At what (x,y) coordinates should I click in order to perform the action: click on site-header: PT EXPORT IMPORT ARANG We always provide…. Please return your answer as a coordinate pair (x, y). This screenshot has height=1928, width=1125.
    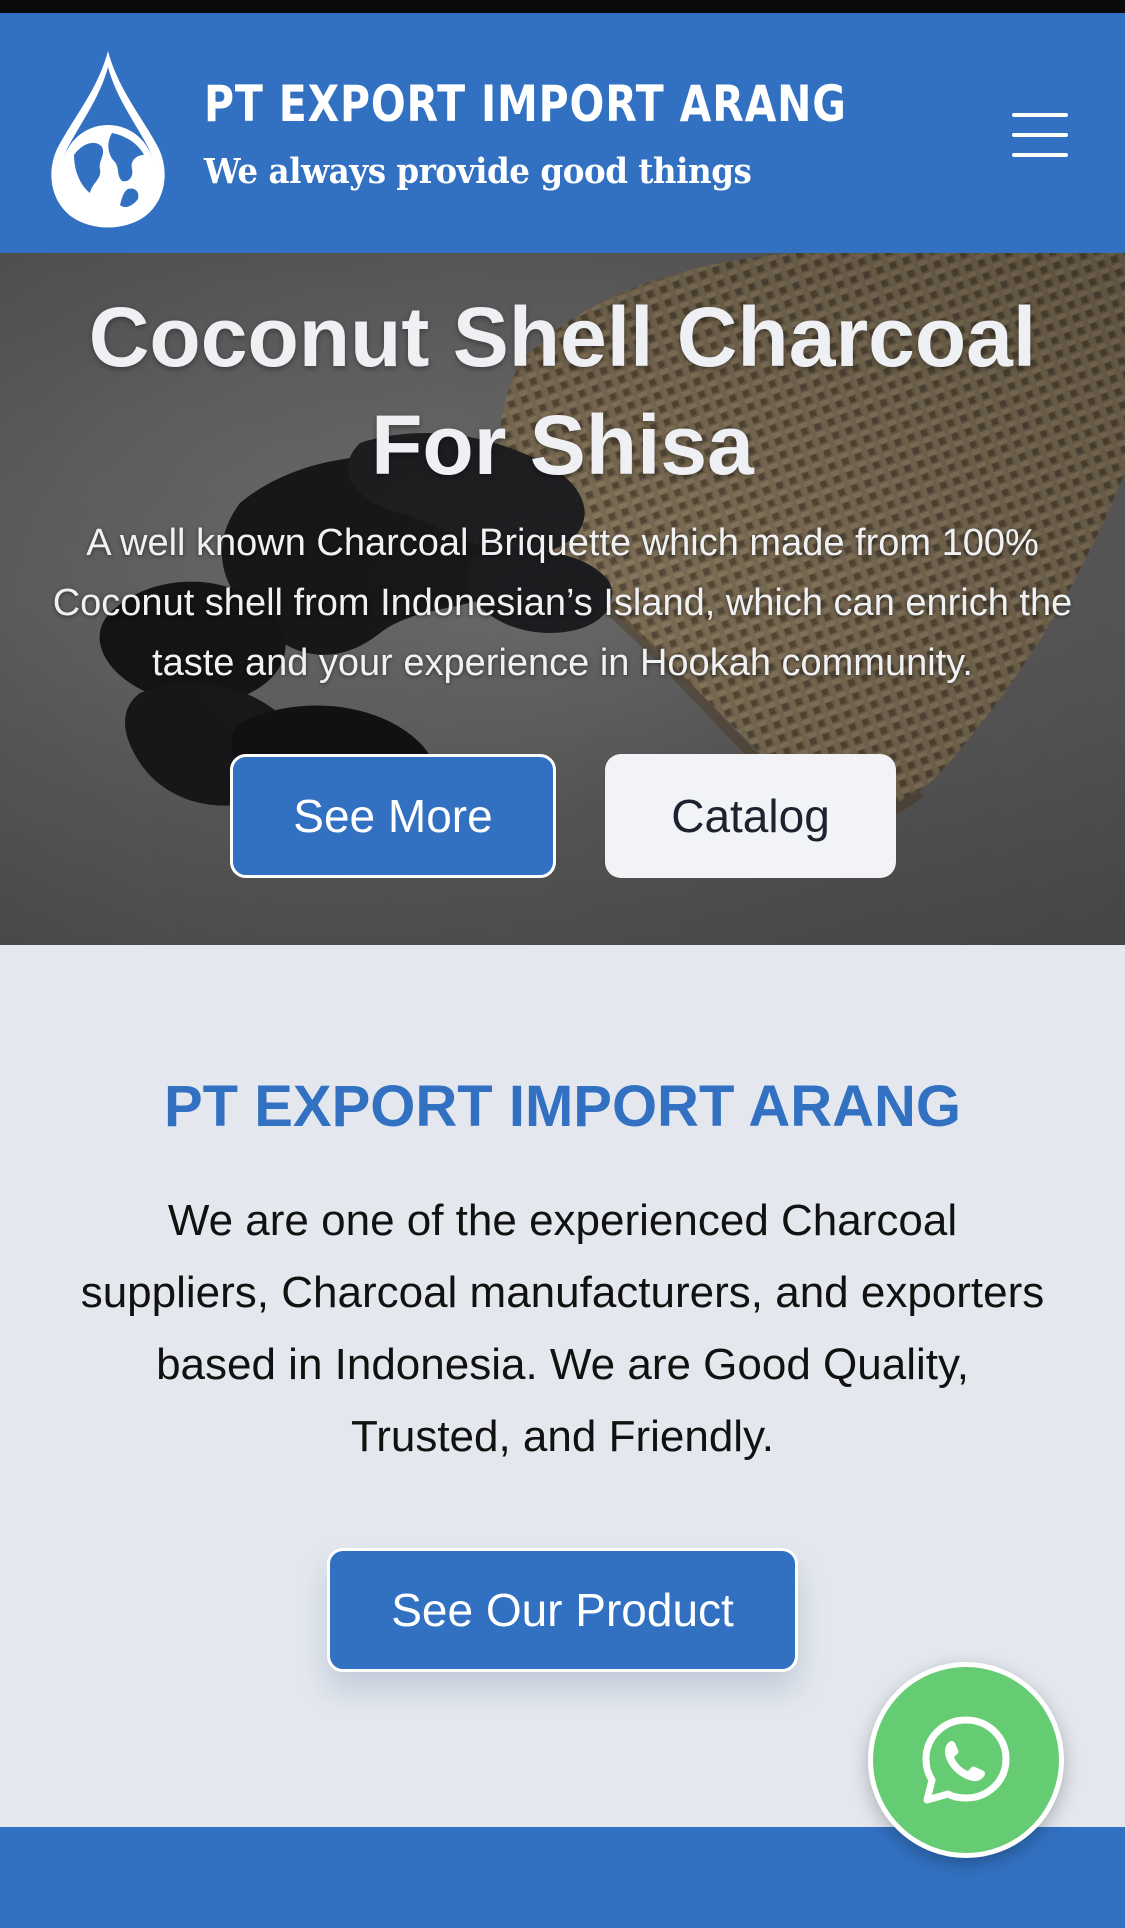
    Looking at the image, I should click on (562, 133).